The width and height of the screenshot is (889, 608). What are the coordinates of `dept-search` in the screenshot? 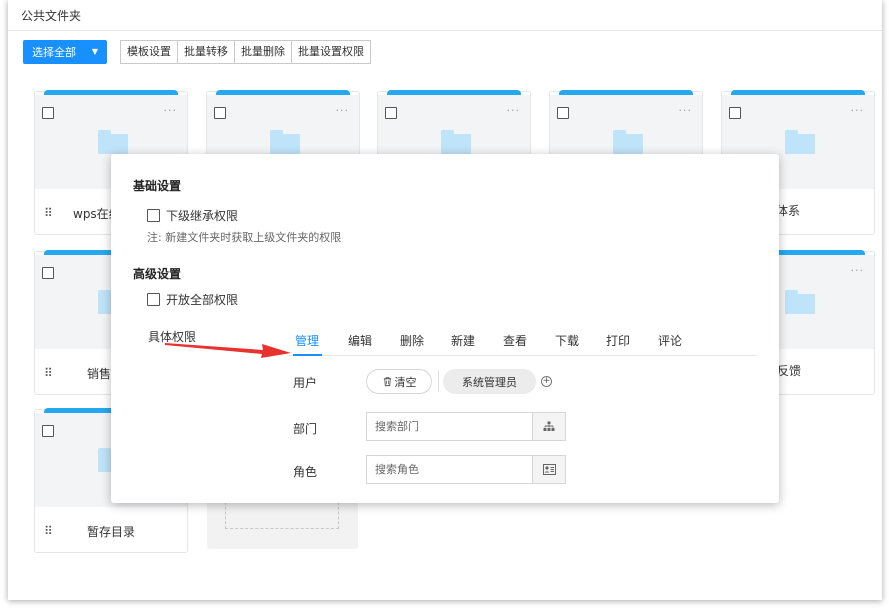 It's located at (466, 426).